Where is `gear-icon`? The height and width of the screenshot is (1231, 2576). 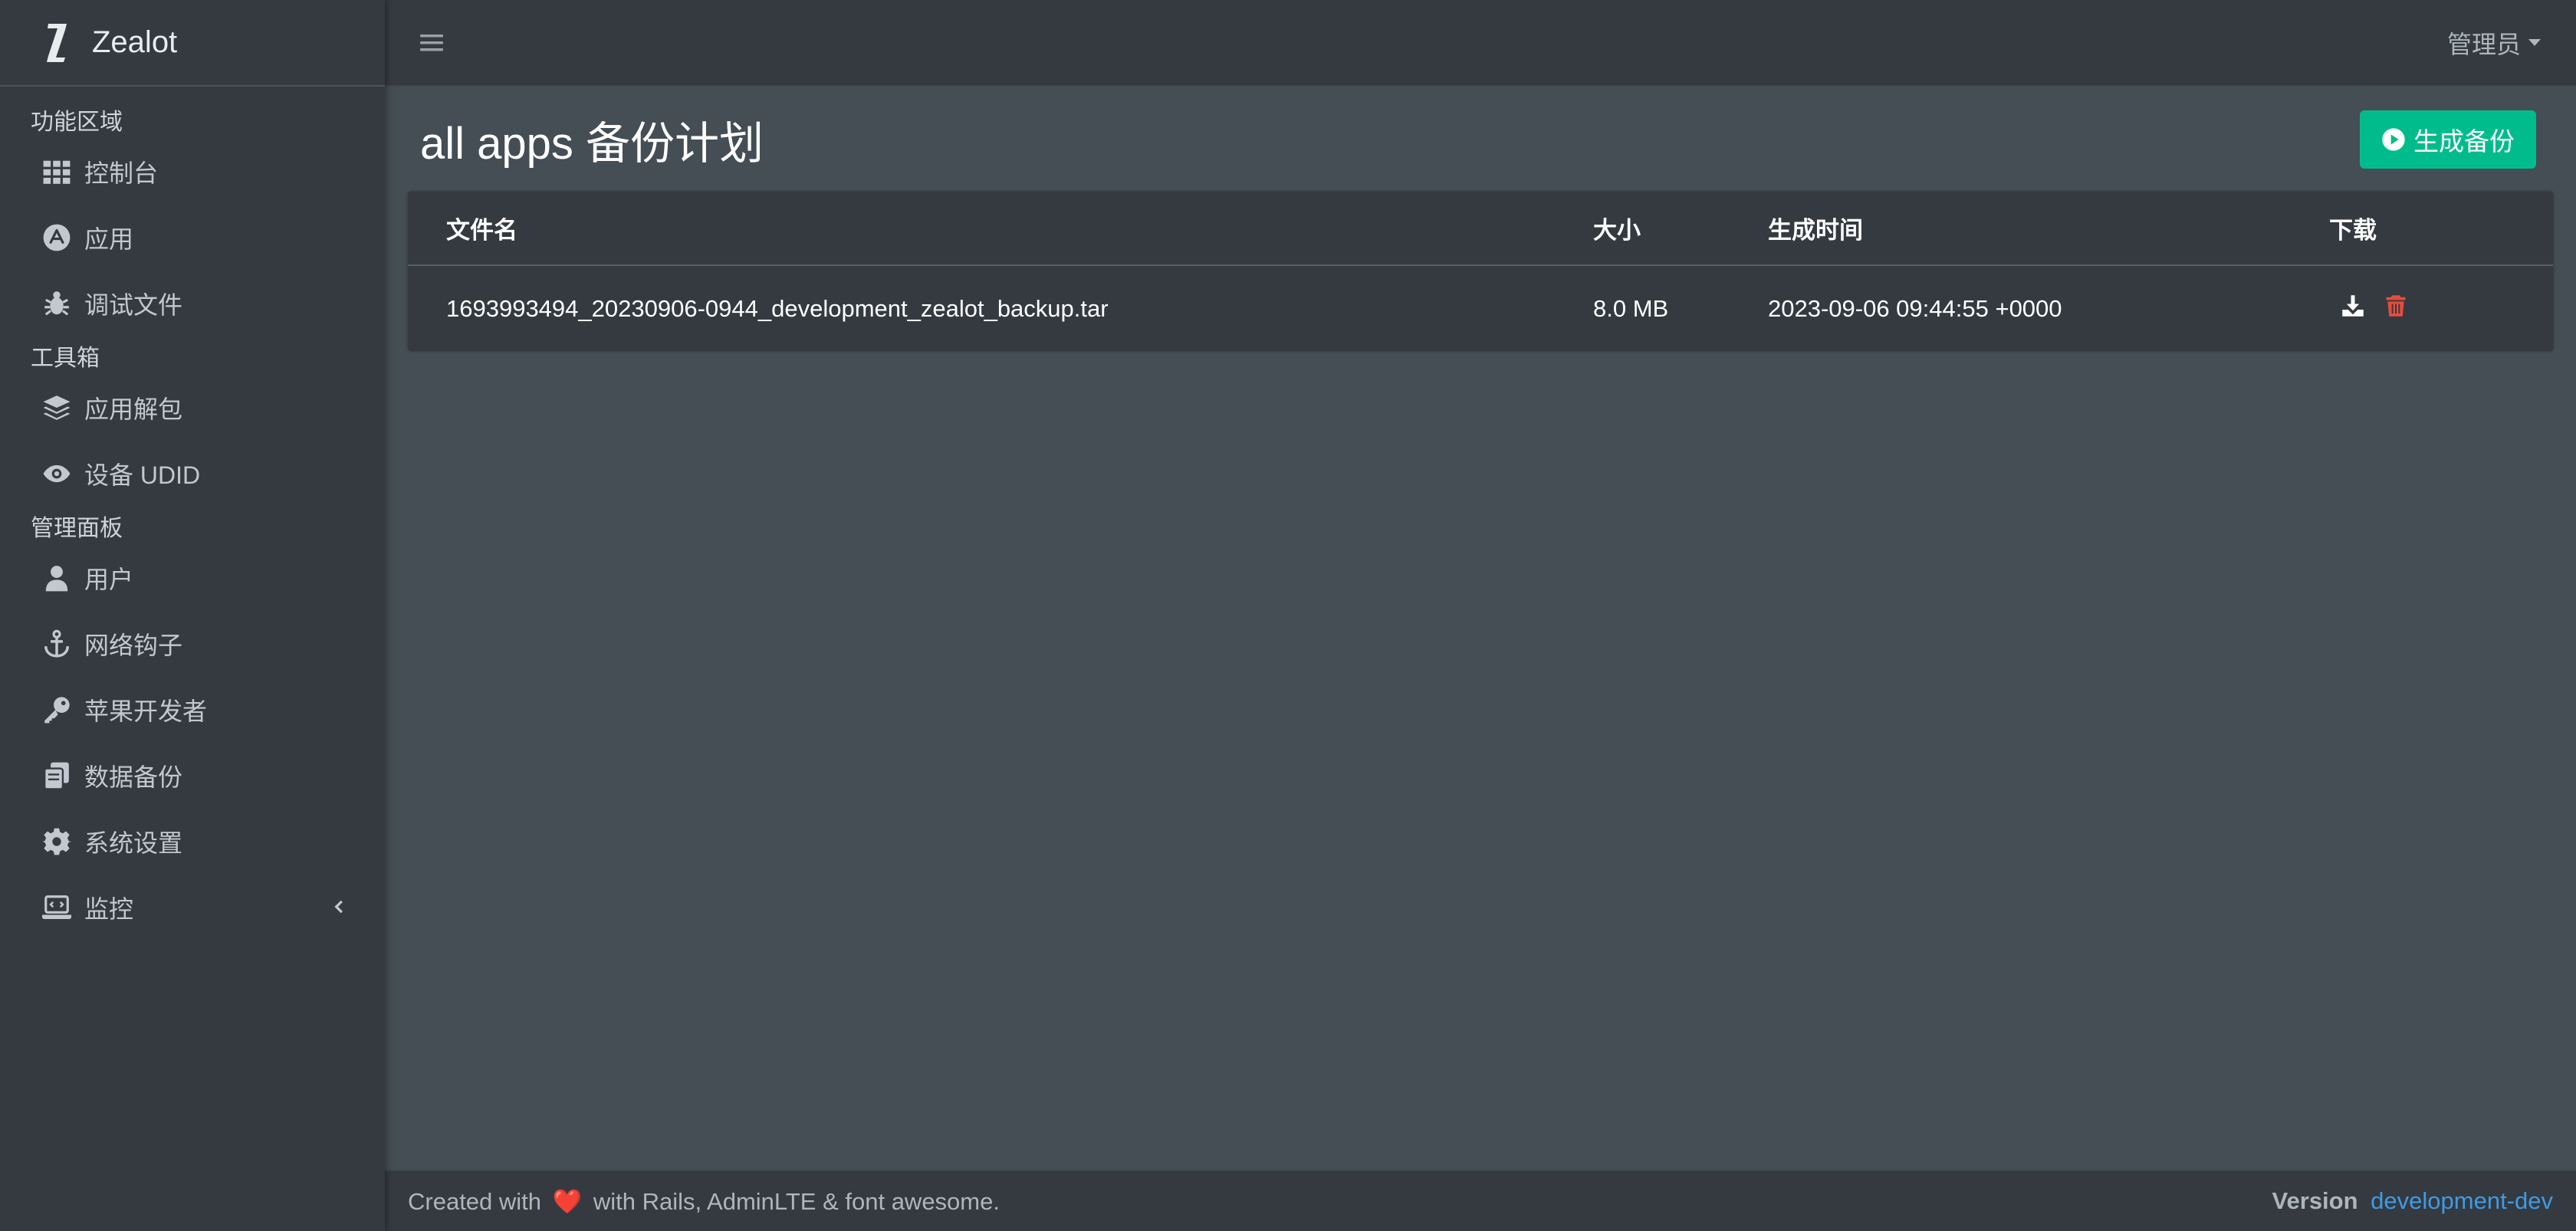
gear-icon is located at coordinates (57, 841).